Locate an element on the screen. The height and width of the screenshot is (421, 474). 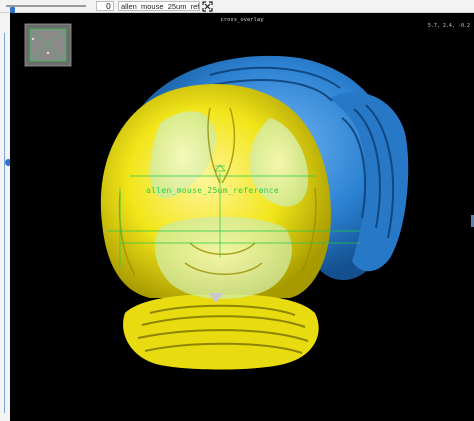
left-panel is located at coordinates (6, 217).